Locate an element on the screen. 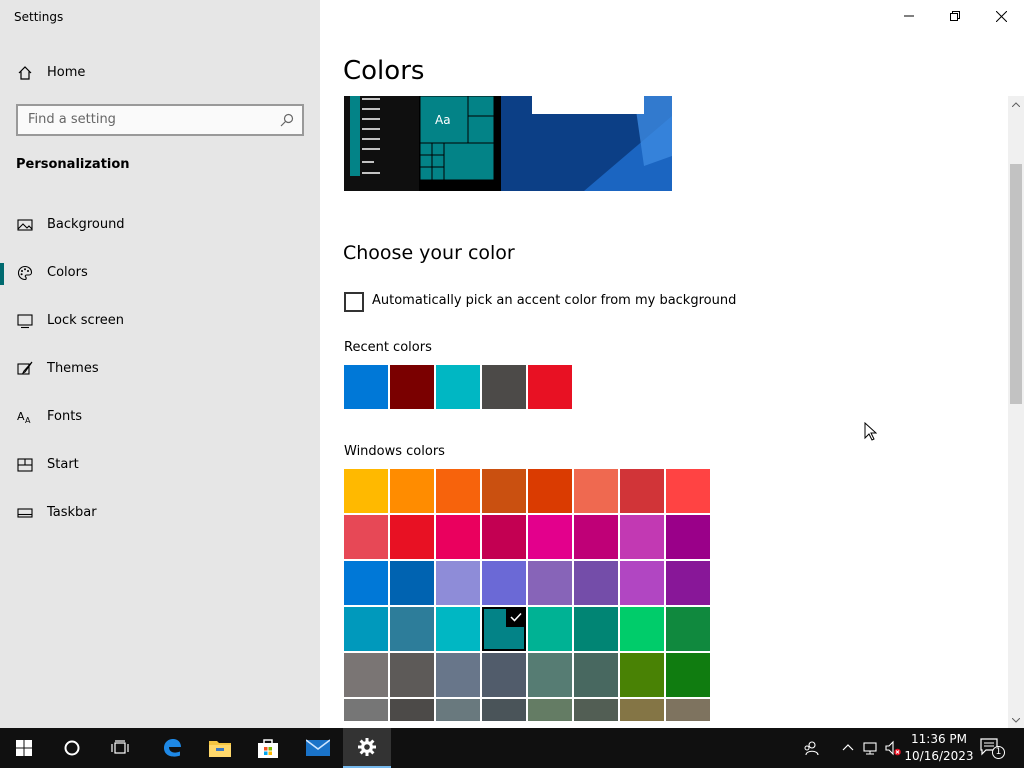  auto-accent-checkbox is located at coordinates (354, 302).